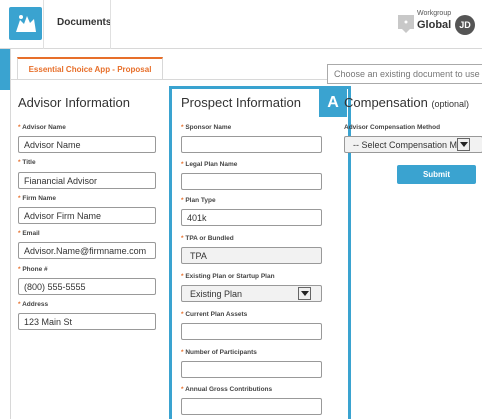  What do you see at coordinates (207, 238) in the screenshot?
I see `tpa-or-bundled-label: * TPA or Bundled` at bounding box center [207, 238].